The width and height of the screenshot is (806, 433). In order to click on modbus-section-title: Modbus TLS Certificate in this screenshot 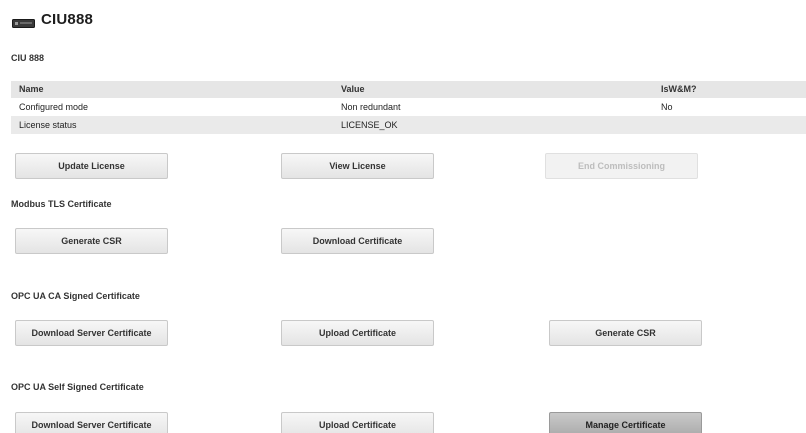, I will do `click(61, 204)`.